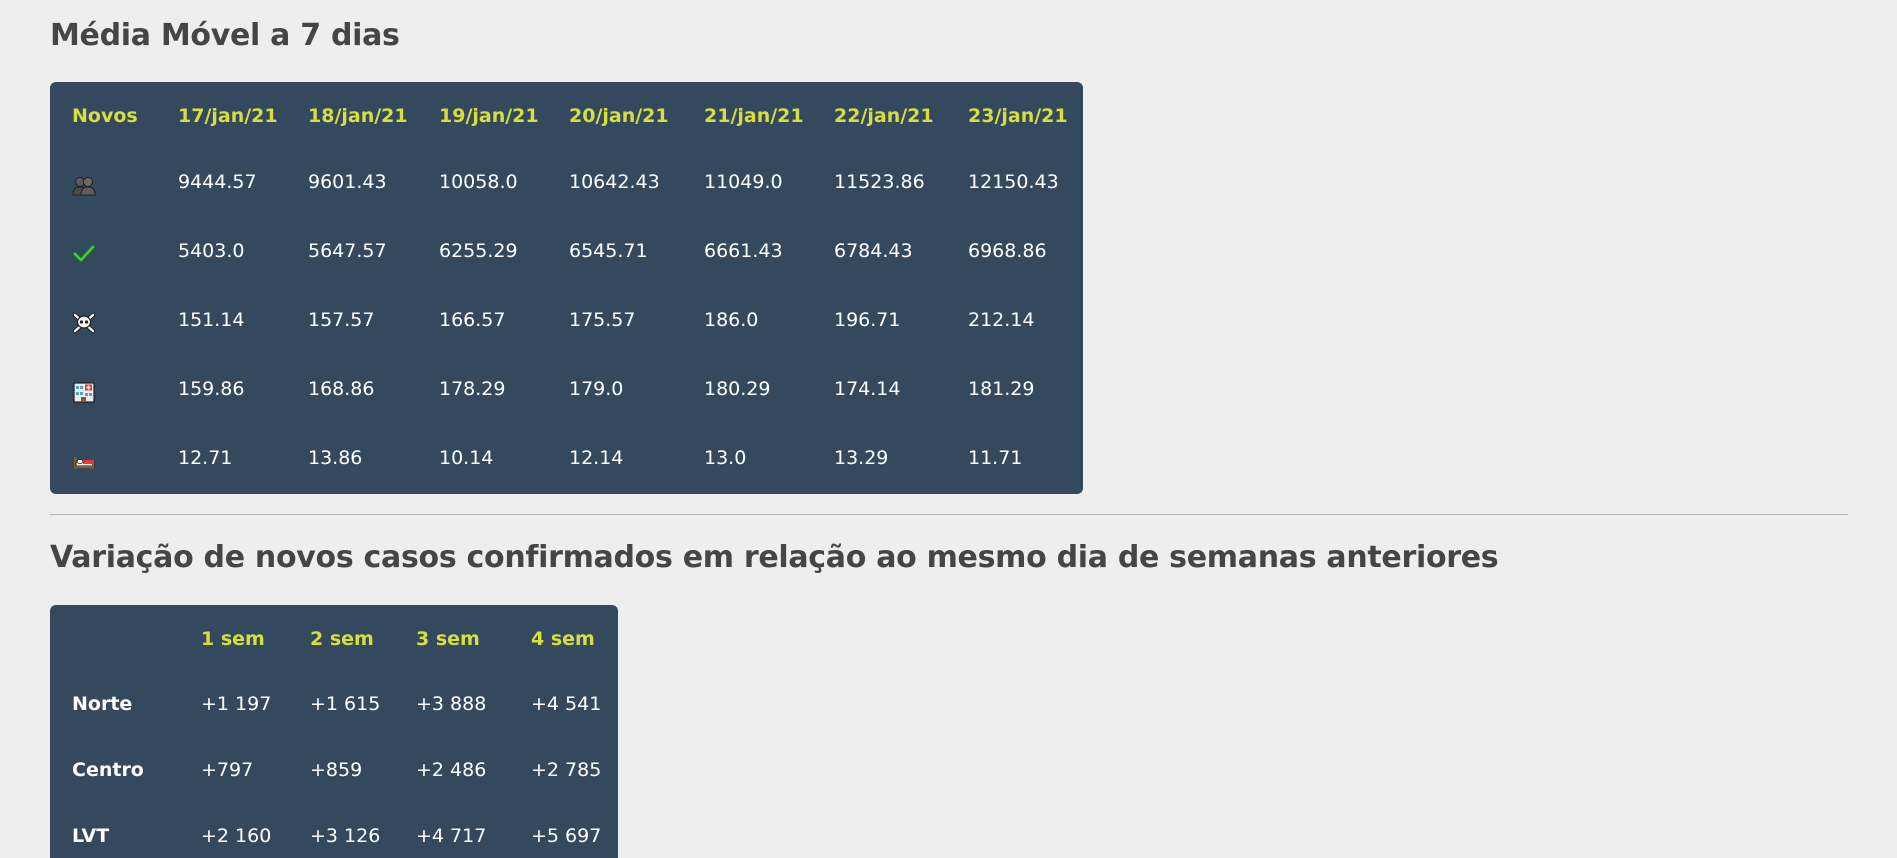 This screenshot has height=858, width=1897. Describe the element at coordinates (225, 35) in the screenshot. I see `section-title-media-movel: Média Móvel a 7 dias` at that location.